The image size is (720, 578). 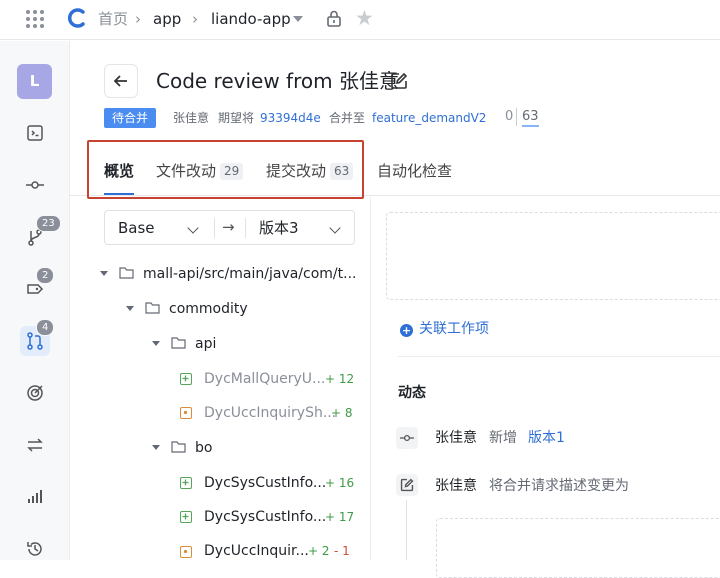 I want to click on tab-auto-check: 自动化检查, so click(x=414, y=171).